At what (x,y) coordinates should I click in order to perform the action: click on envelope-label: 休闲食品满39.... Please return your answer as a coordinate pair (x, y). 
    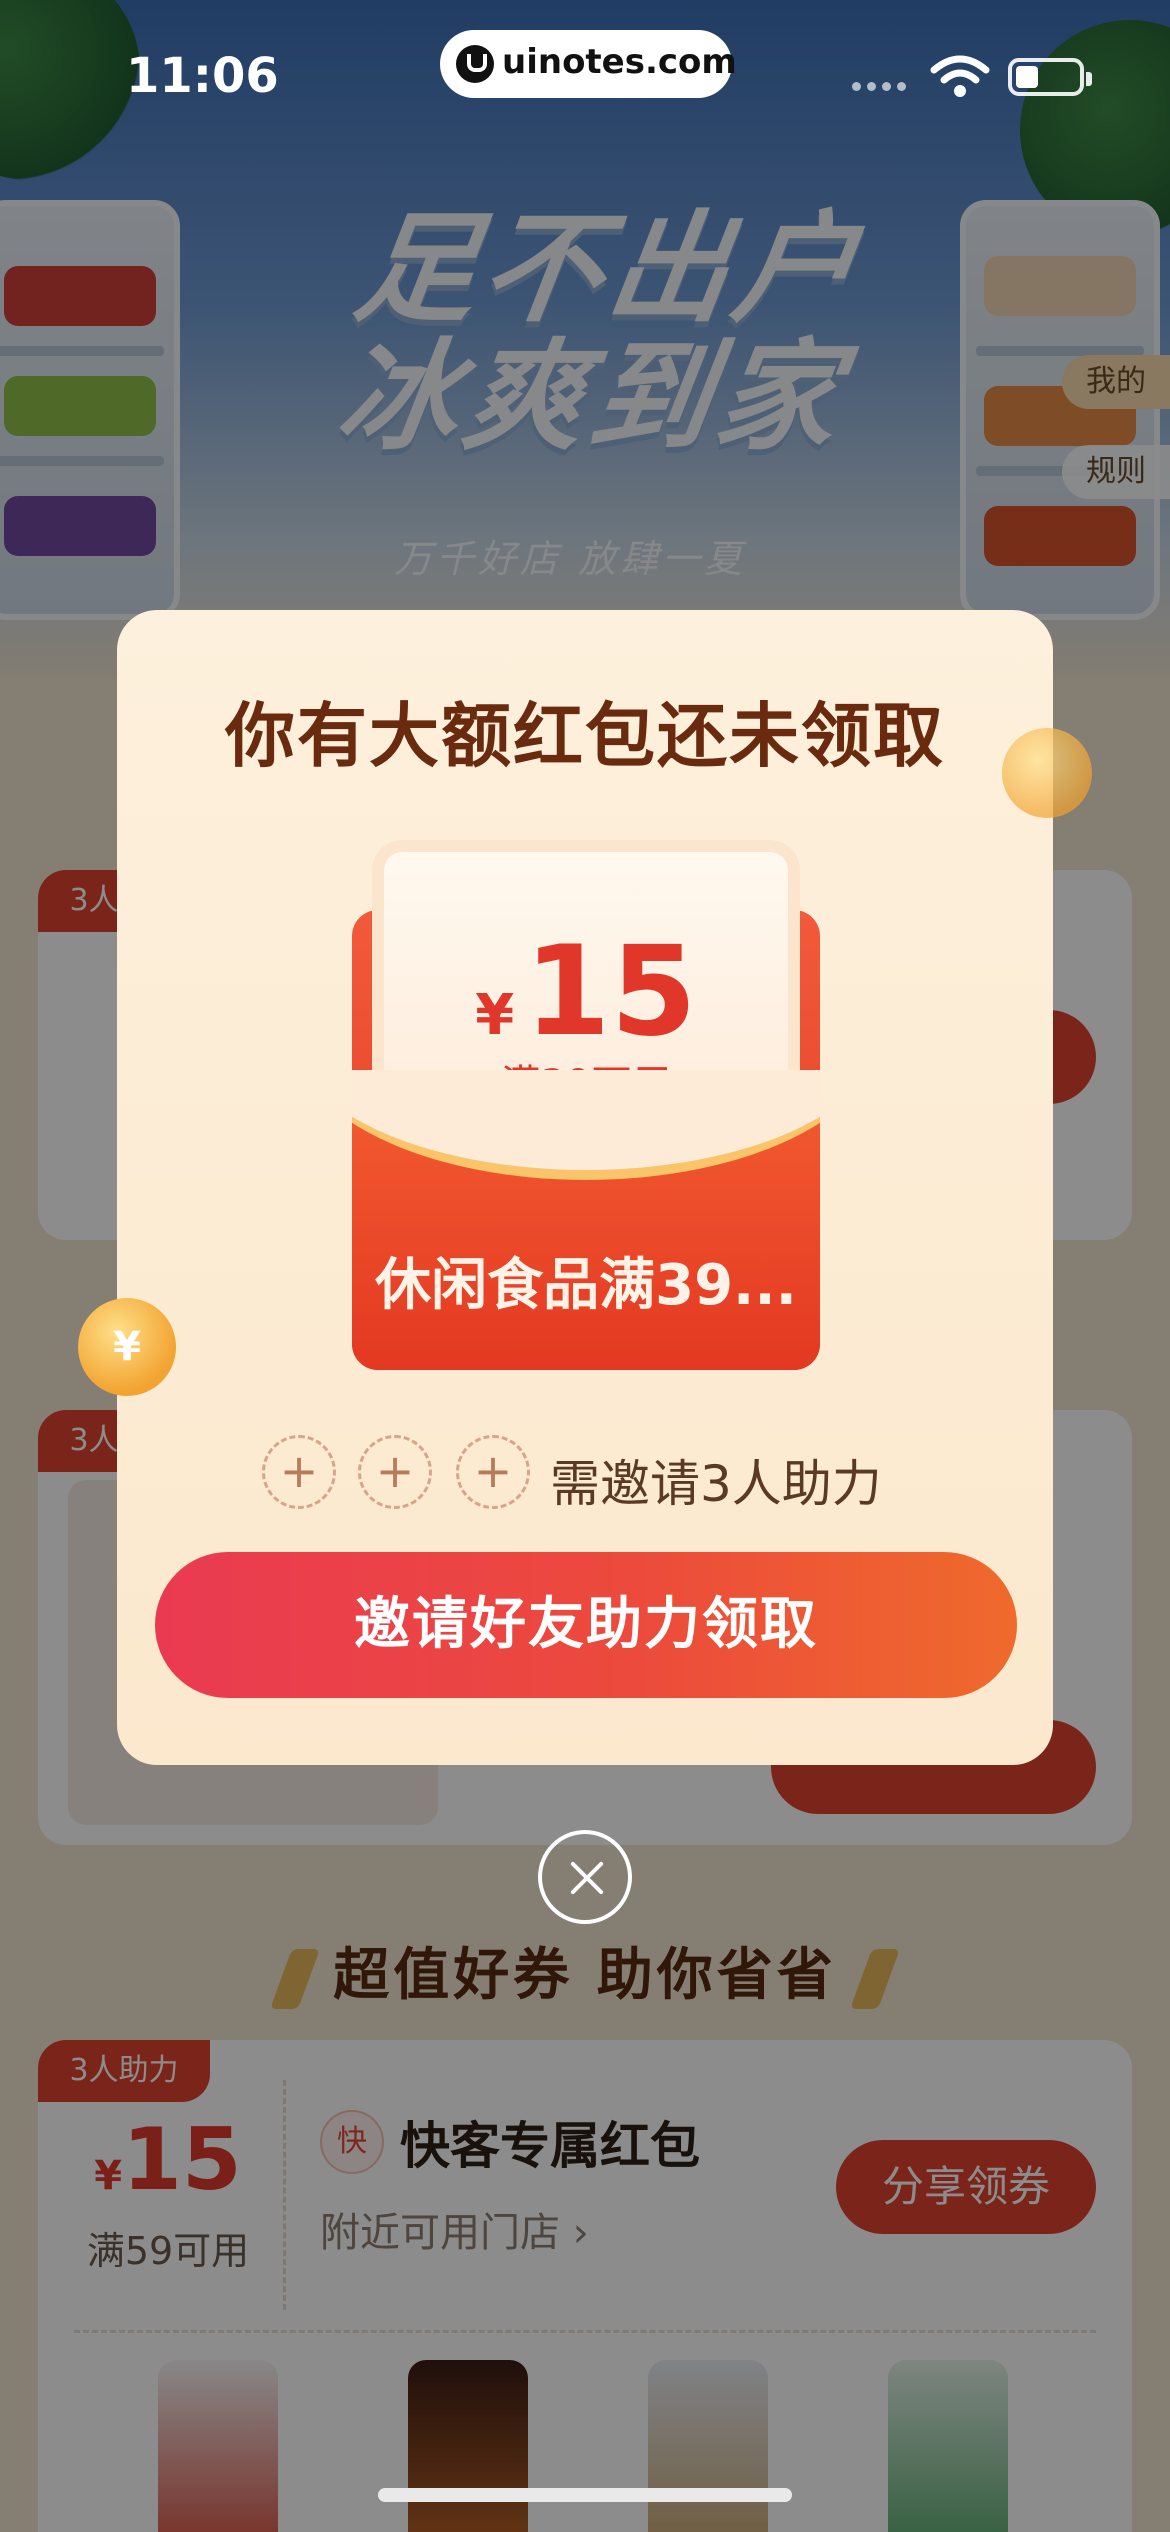
    Looking at the image, I should click on (586, 1285).